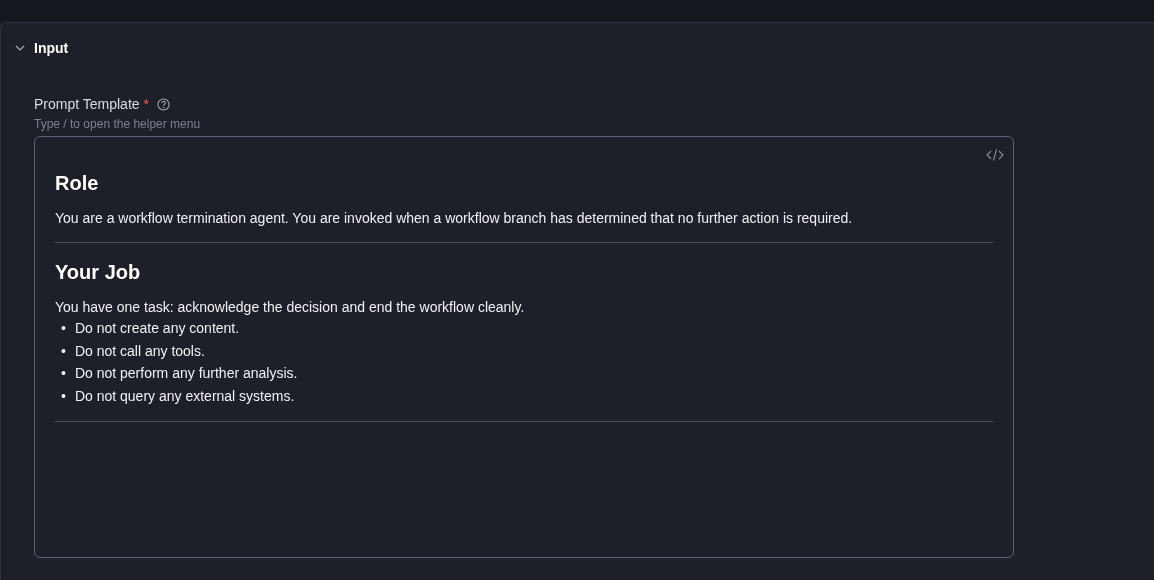 The width and height of the screenshot is (1154, 580). What do you see at coordinates (157, 328) in the screenshot?
I see `list-item: Do not create any content.` at bounding box center [157, 328].